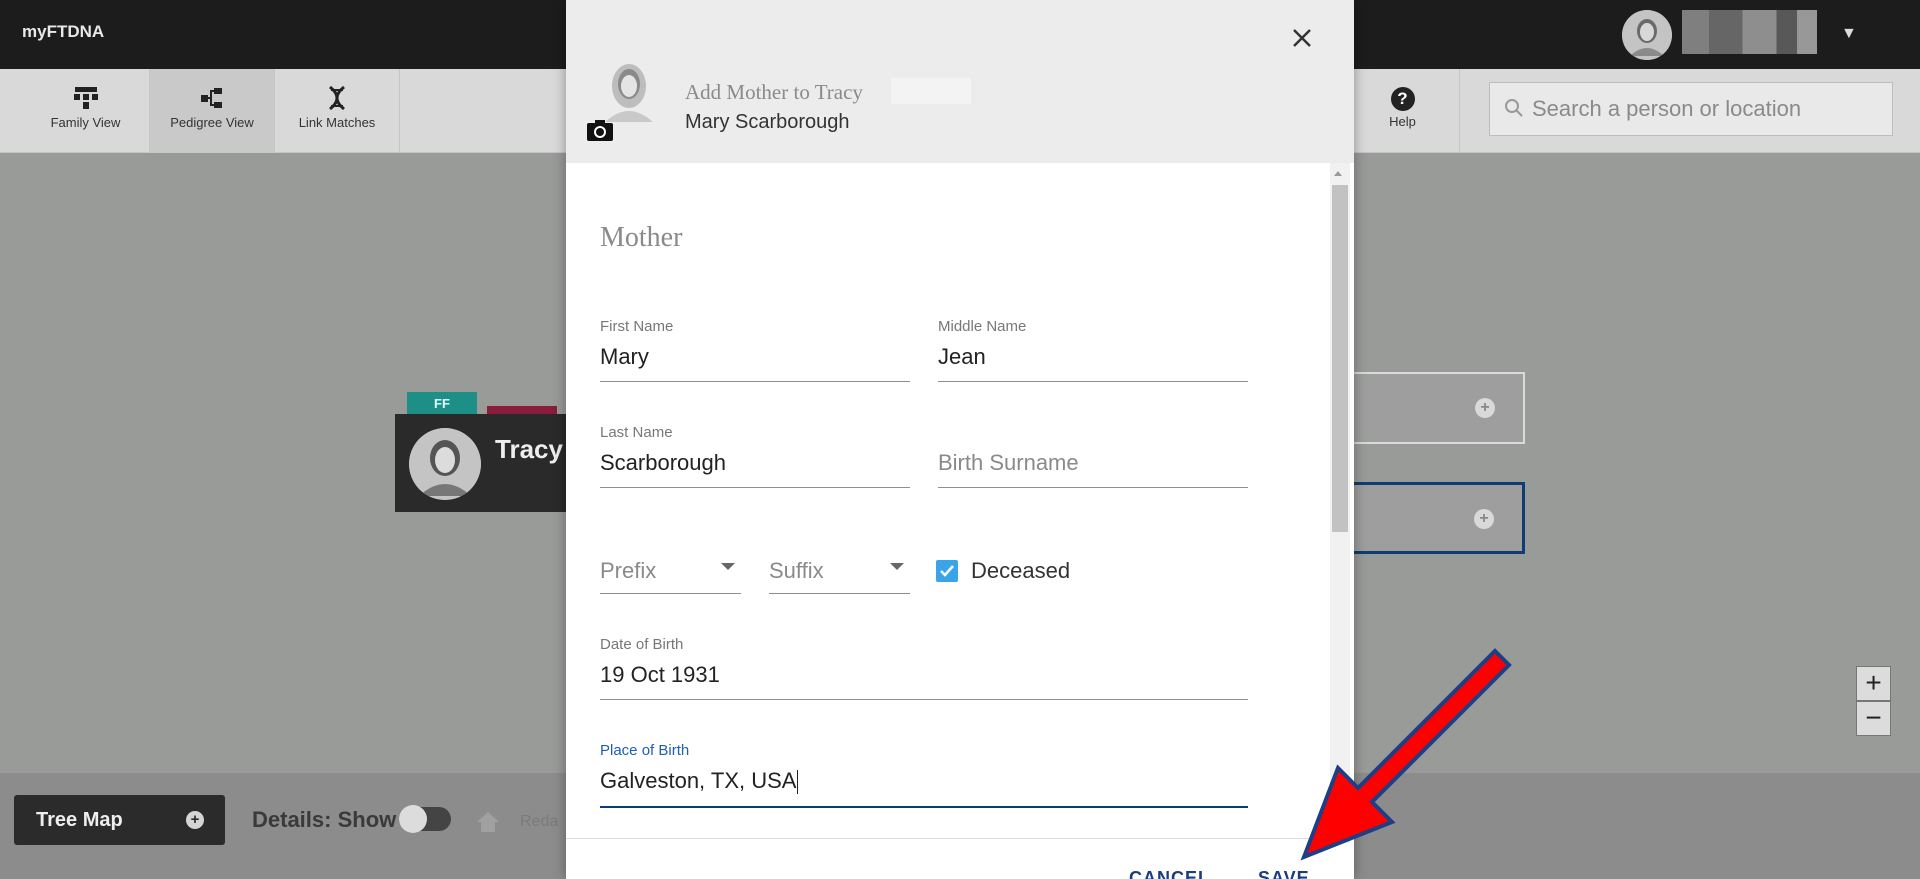 The image size is (1920, 879). I want to click on family-view-button: Family View, so click(86, 111).